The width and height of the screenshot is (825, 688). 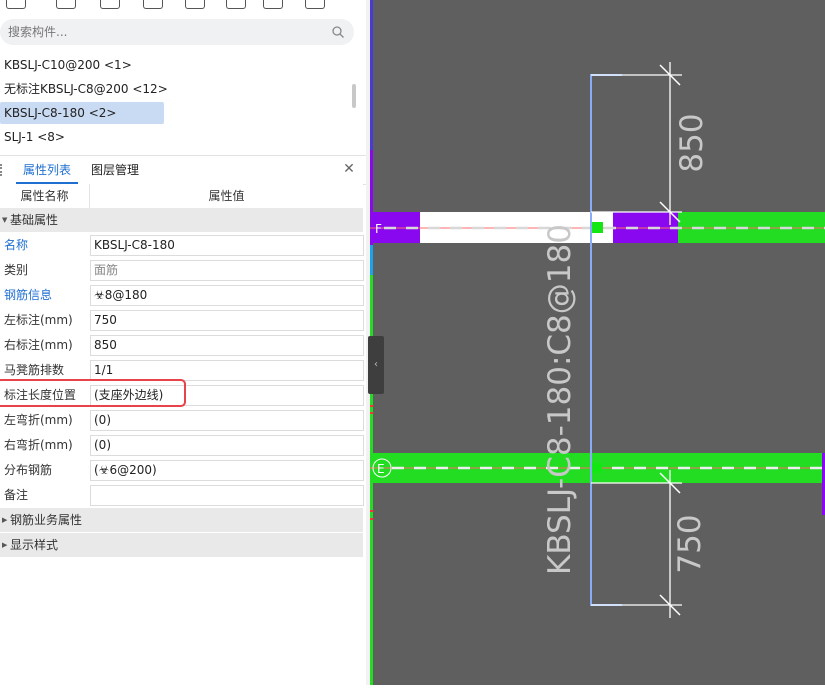 I want to click on property-value-field, so click(x=227, y=495).